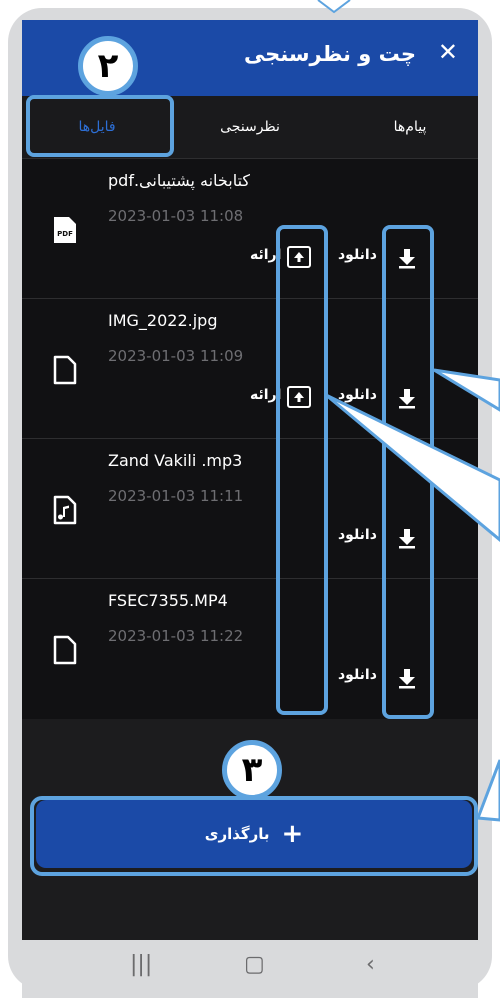 The height and width of the screenshot is (998, 500). I want to click on page-title: چت و نظرسنجی, so click(329, 54).